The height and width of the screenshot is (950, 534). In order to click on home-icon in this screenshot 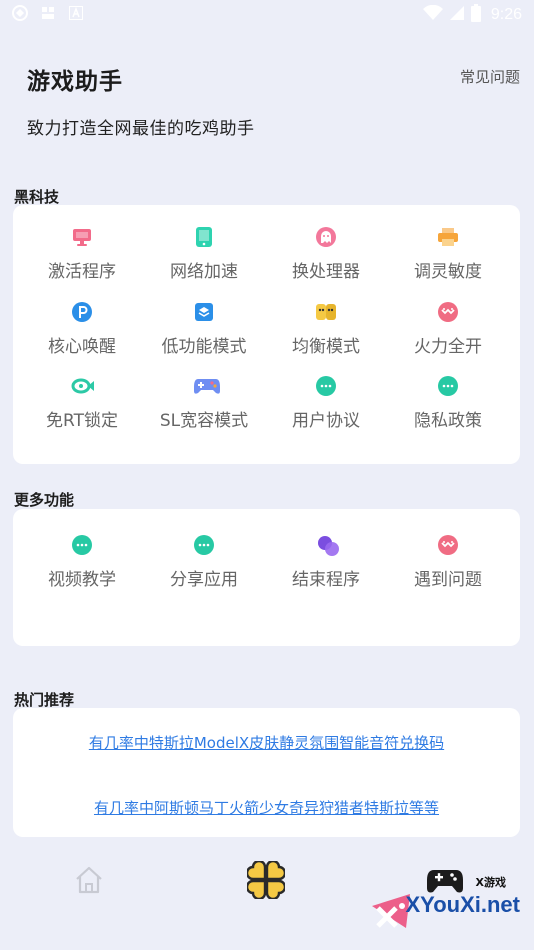, I will do `click(89, 880)`.